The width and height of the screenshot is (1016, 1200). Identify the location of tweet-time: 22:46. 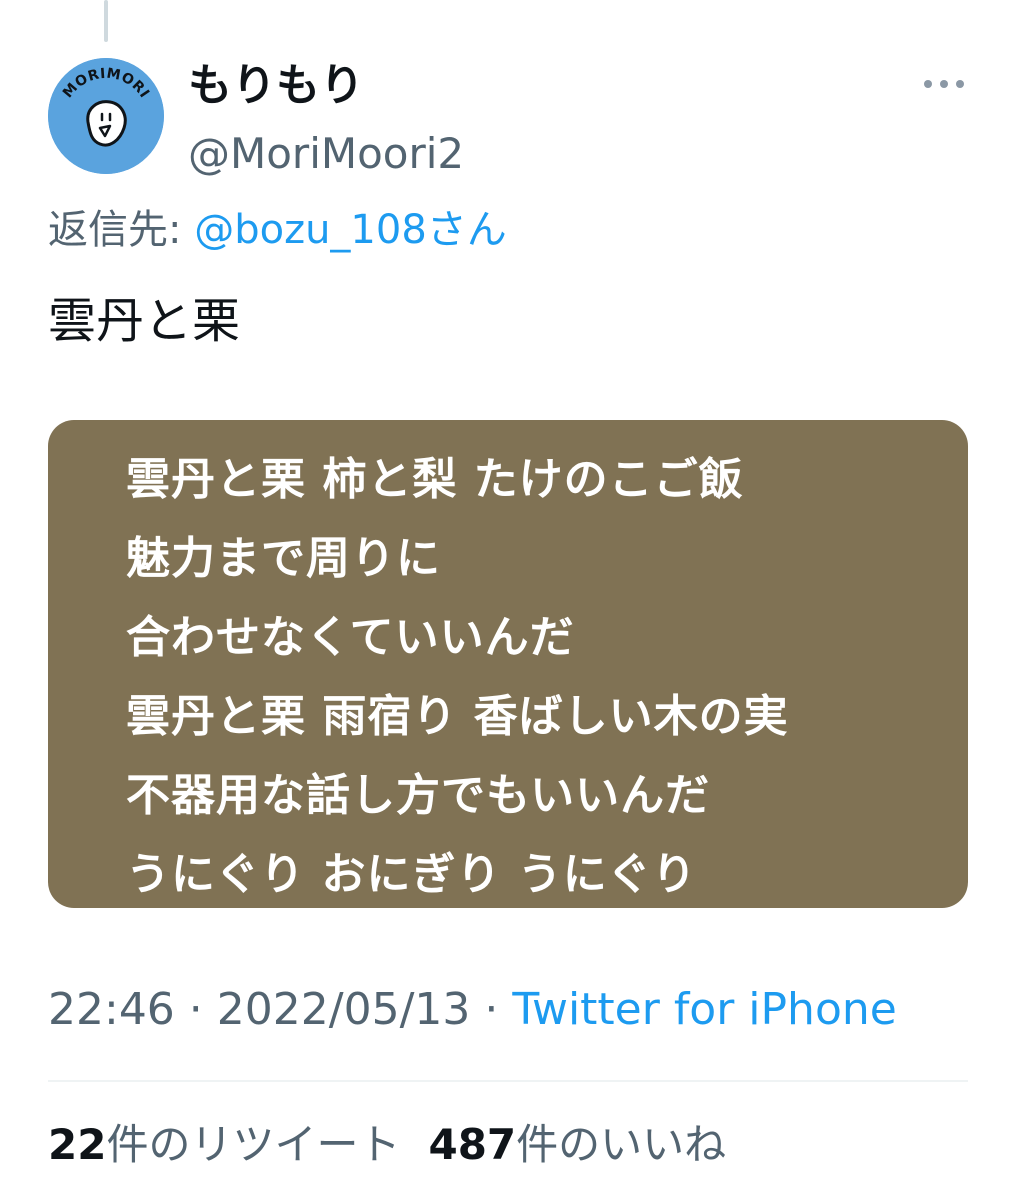
(111, 1009).